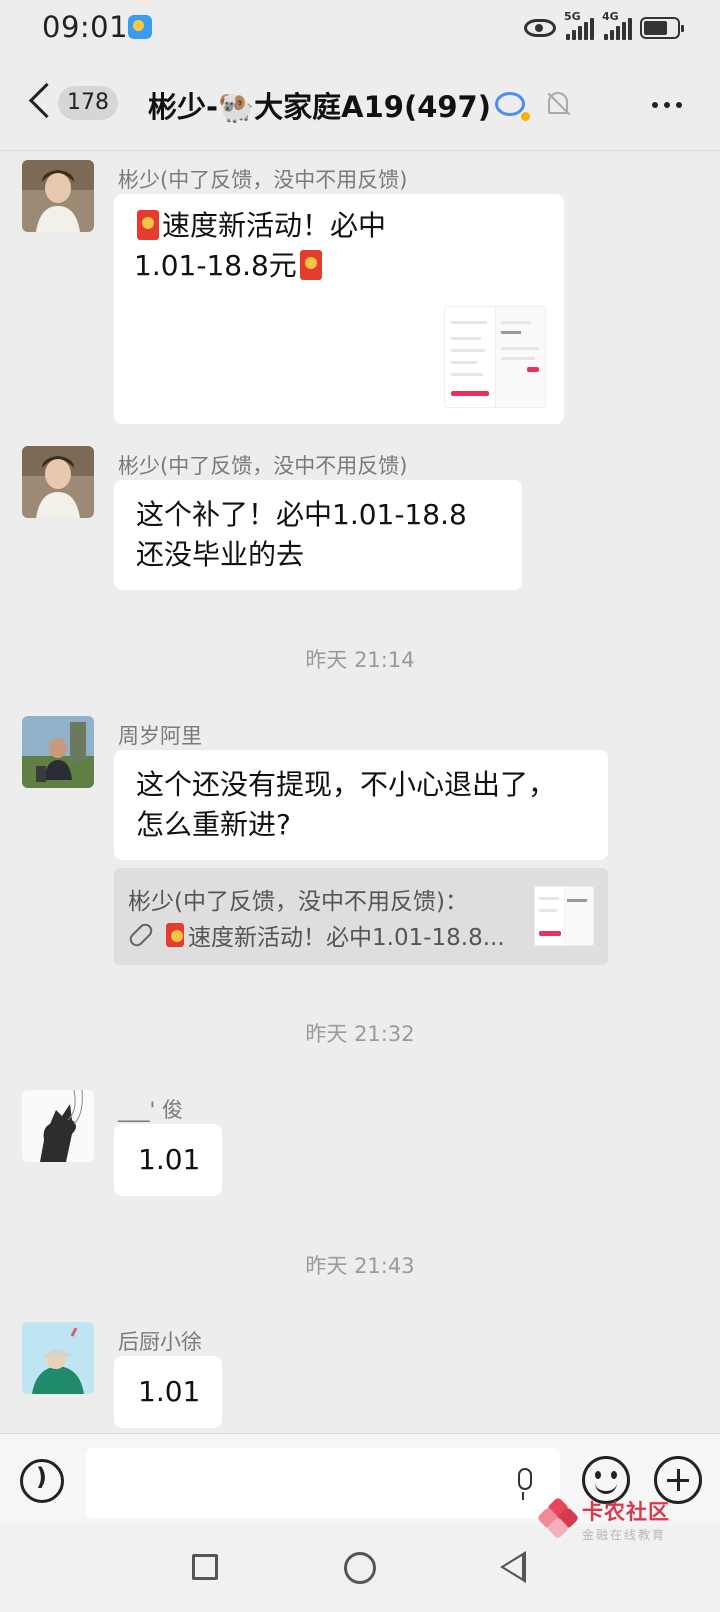  Describe the element at coordinates (558, 1518) in the screenshot. I see `watermark-logo` at that location.